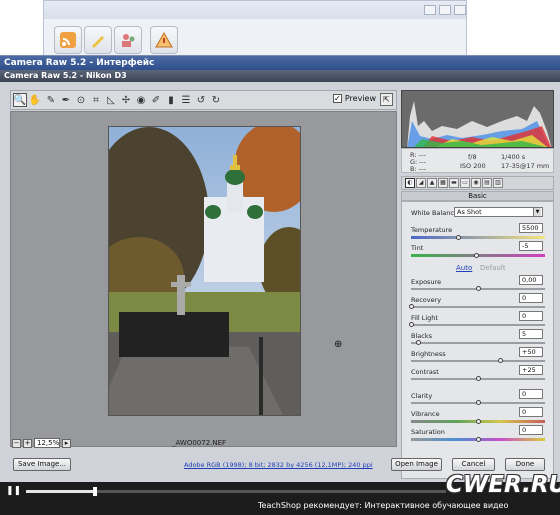  I want to click on warning-icon, so click(164, 40).